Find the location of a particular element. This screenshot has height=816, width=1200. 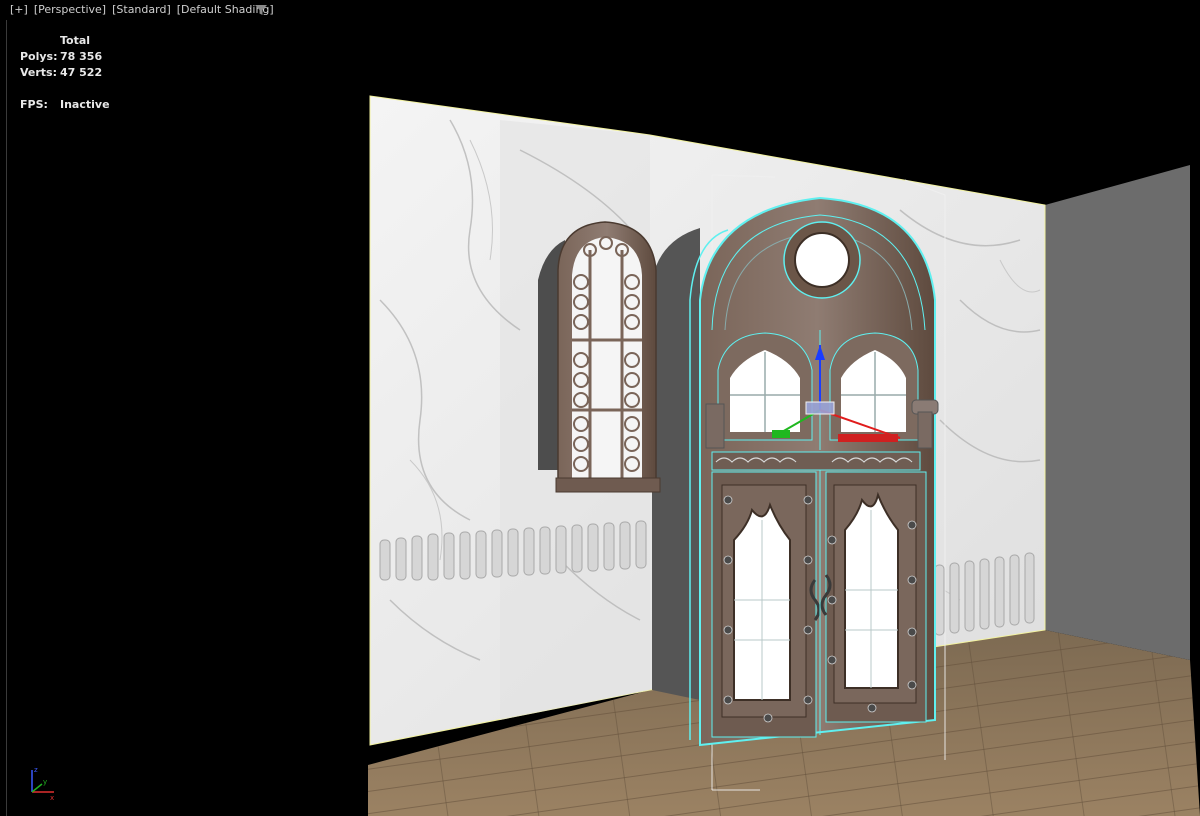

viewport-pov-menu: [Perspective] is located at coordinates (70, 9).